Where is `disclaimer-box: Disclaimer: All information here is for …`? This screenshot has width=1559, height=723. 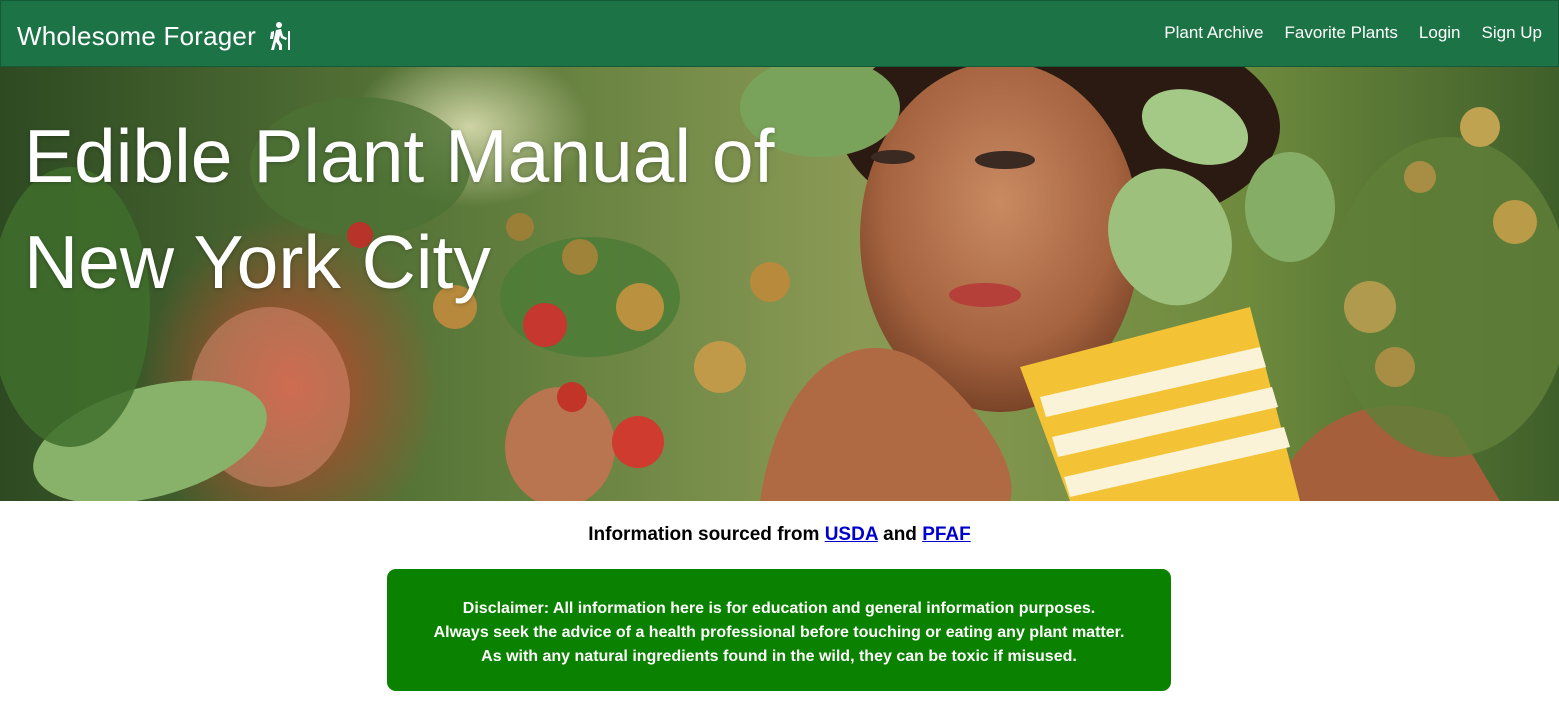 disclaimer-box: Disclaimer: All information here is for … is located at coordinates (779, 630).